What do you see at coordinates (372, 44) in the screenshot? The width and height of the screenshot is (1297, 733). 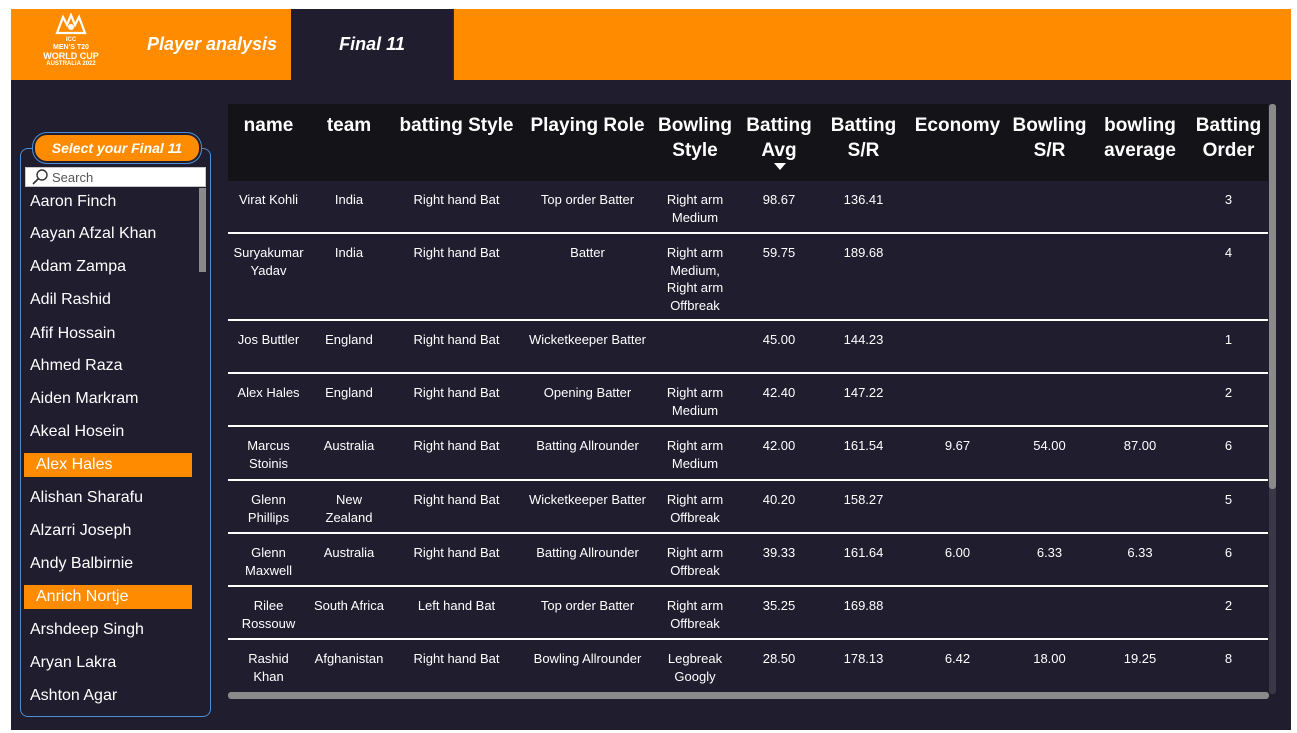 I see `tab-final-11: Final 11` at bounding box center [372, 44].